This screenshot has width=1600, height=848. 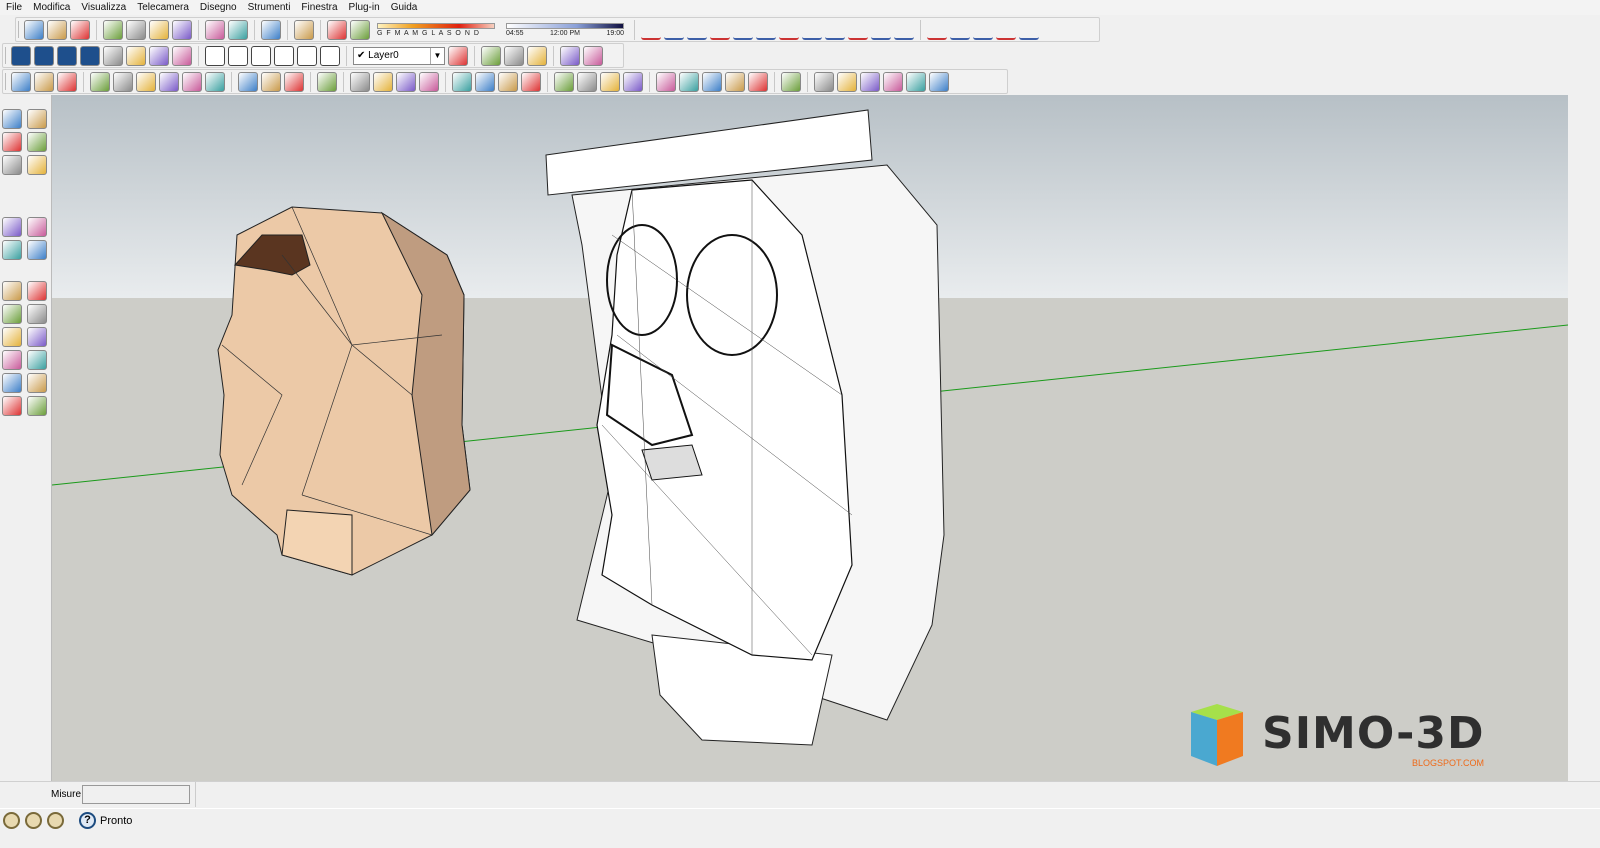 I want to click on left-previous-view-icon, so click(x=37, y=360).